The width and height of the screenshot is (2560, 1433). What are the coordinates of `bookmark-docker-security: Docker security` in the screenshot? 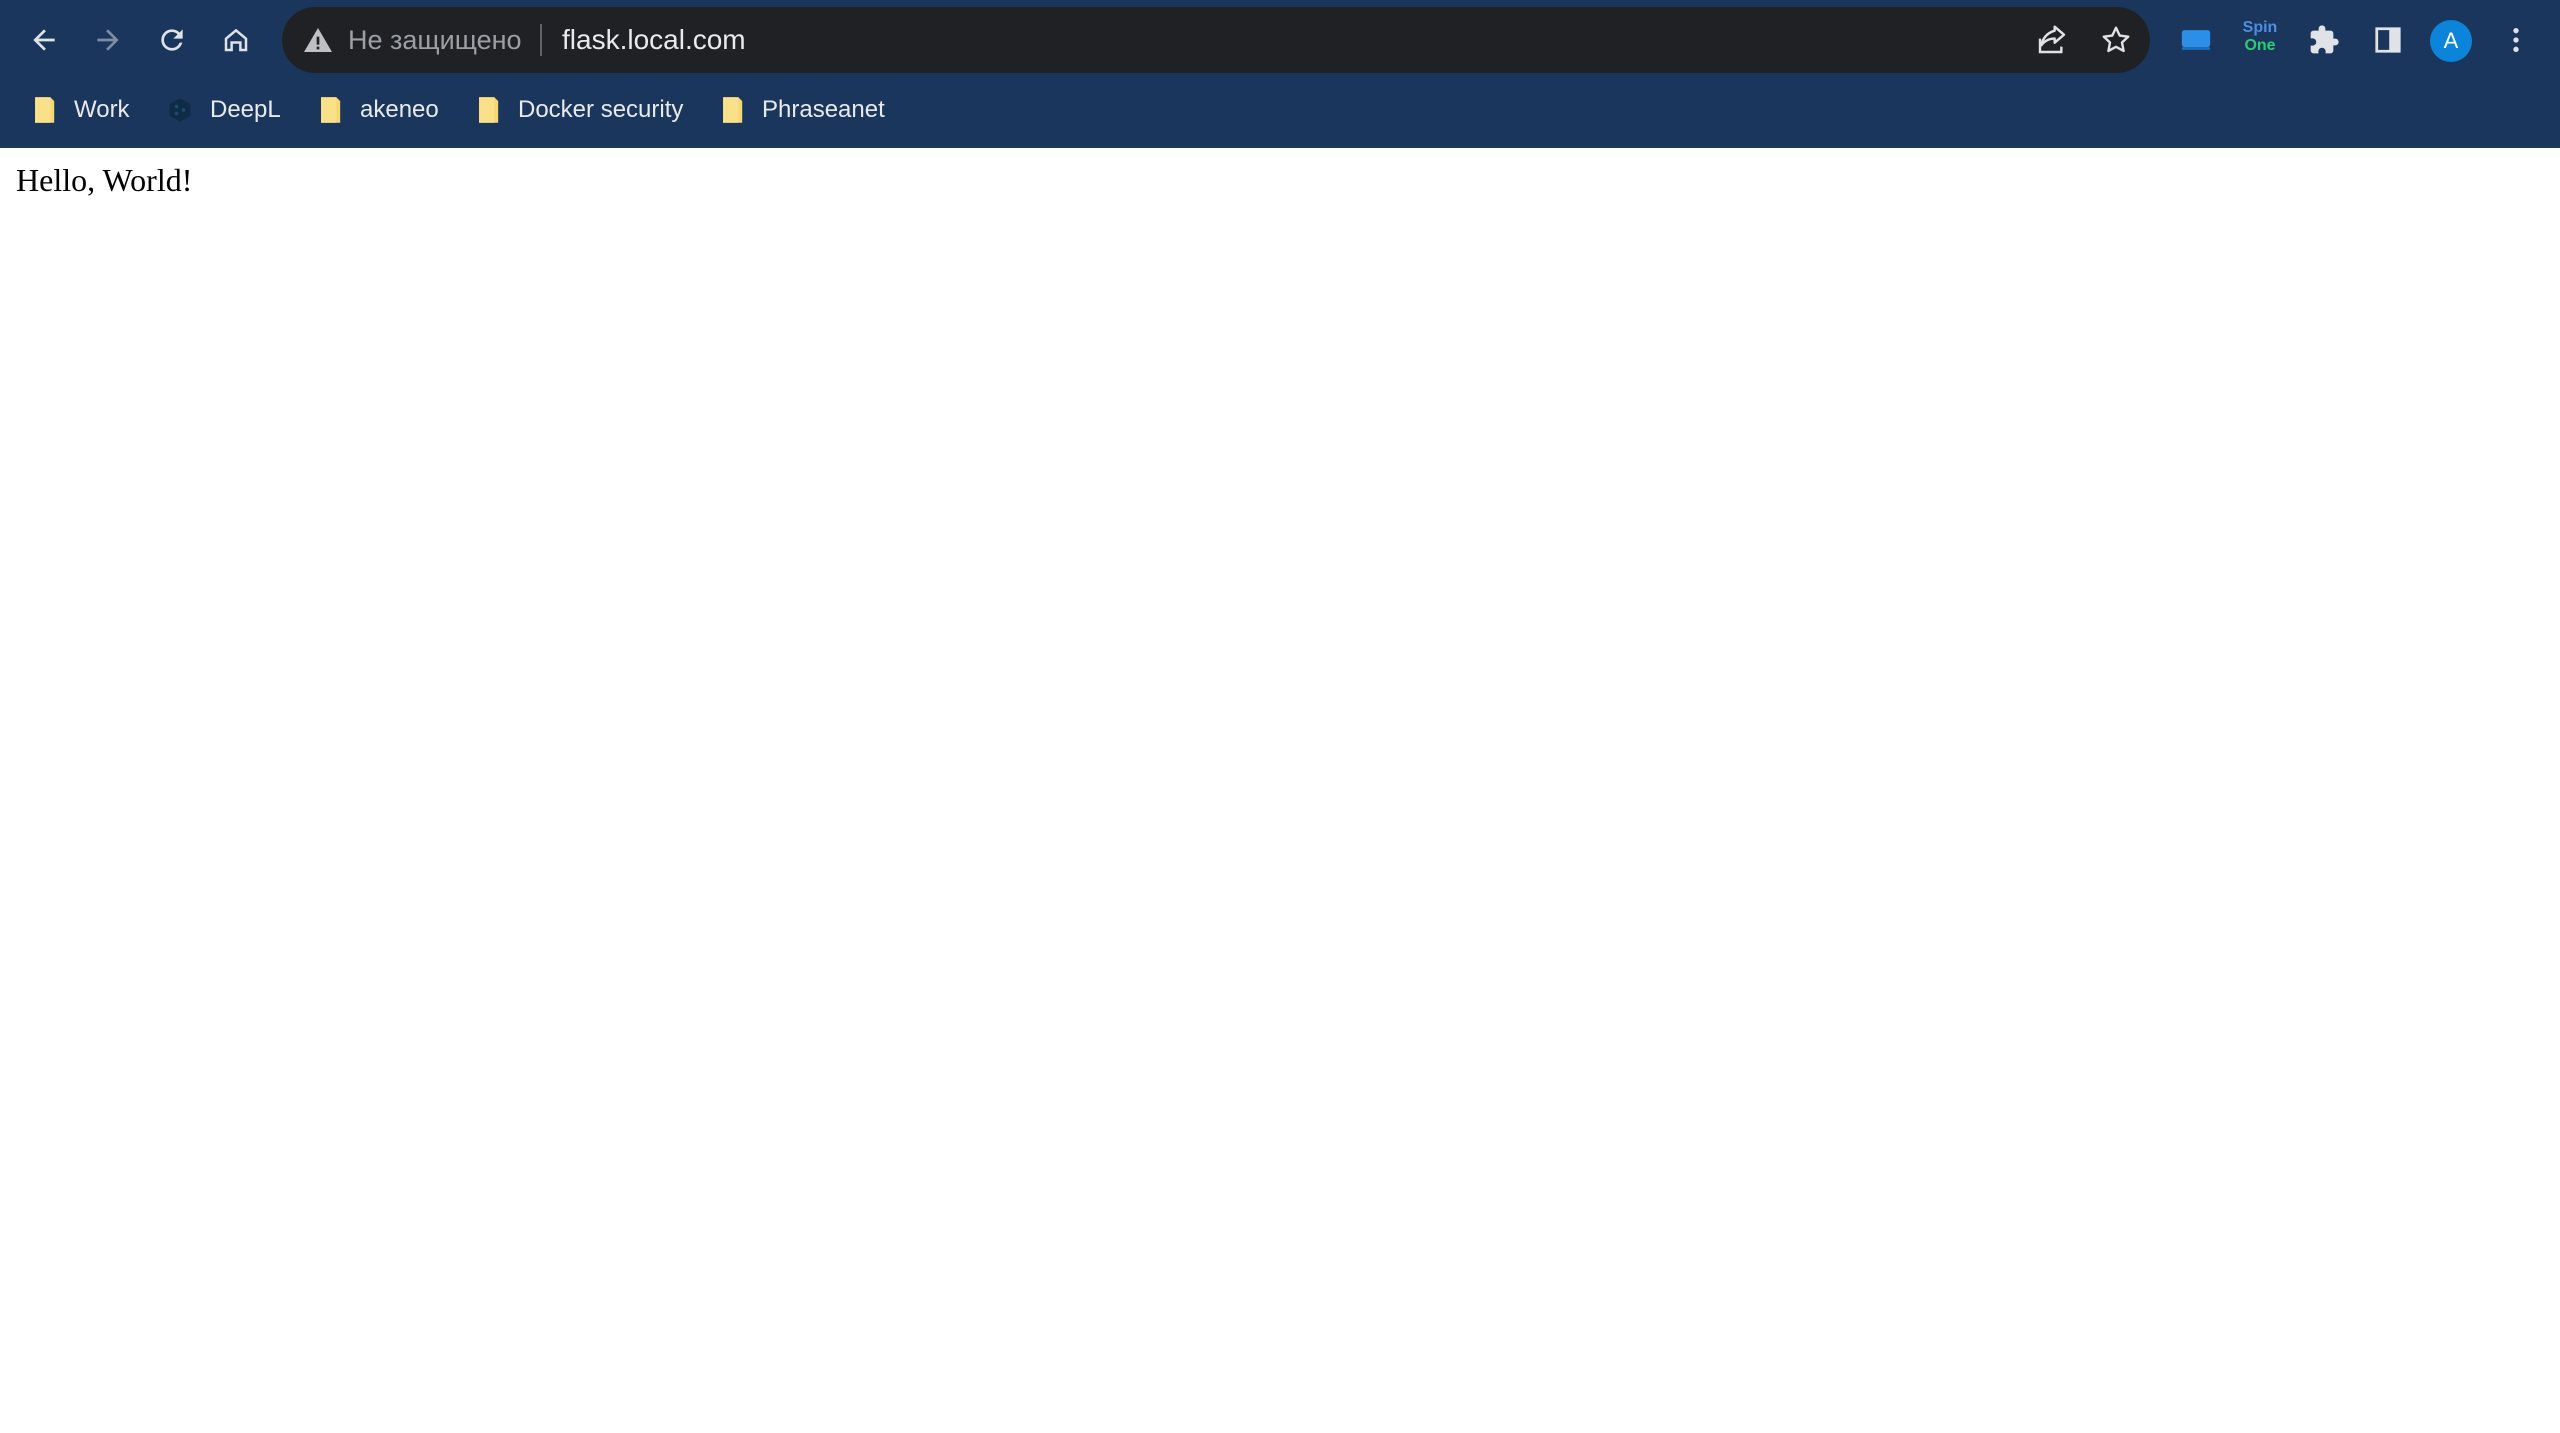 It's located at (578, 110).